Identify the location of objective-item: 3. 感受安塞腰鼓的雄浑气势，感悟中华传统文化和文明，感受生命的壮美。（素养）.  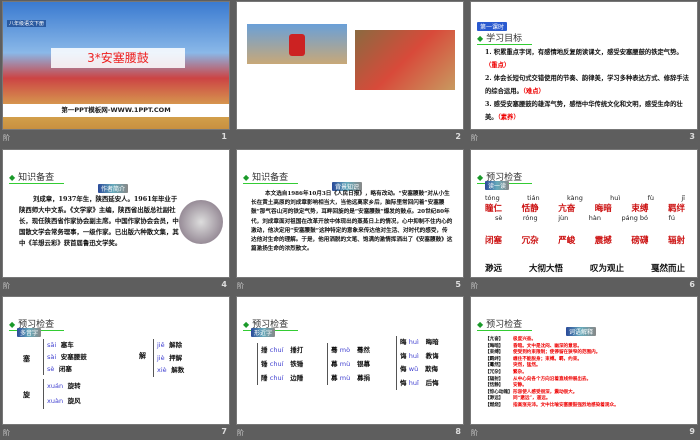
(584, 111).